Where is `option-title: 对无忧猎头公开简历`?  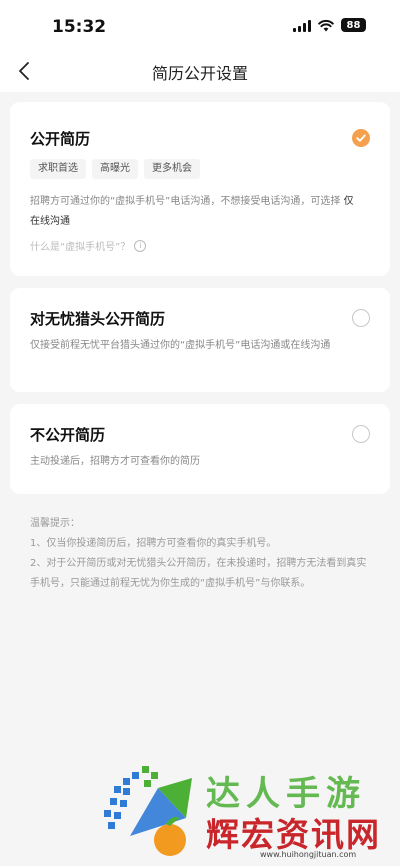
option-title: 对无忧猎头公开简历 is located at coordinates (98, 319).